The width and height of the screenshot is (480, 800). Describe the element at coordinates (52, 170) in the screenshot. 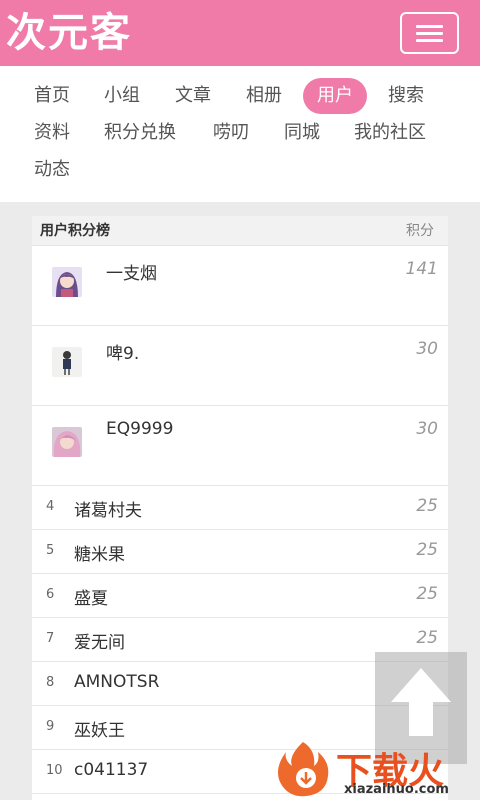

I see `nav-item-activity: 动态` at that location.